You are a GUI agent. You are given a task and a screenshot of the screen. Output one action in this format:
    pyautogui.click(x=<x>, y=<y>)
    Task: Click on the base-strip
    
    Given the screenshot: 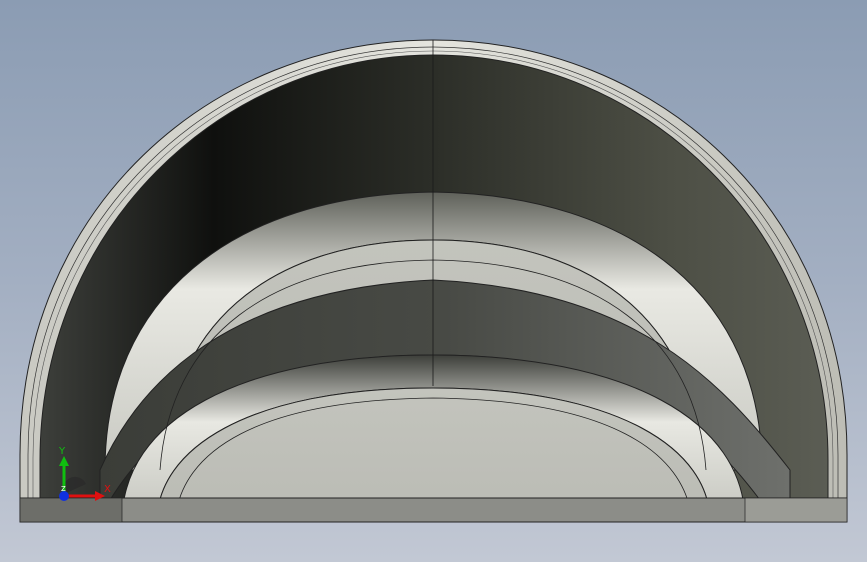 What is the action you would take?
    pyautogui.click(x=433, y=510)
    